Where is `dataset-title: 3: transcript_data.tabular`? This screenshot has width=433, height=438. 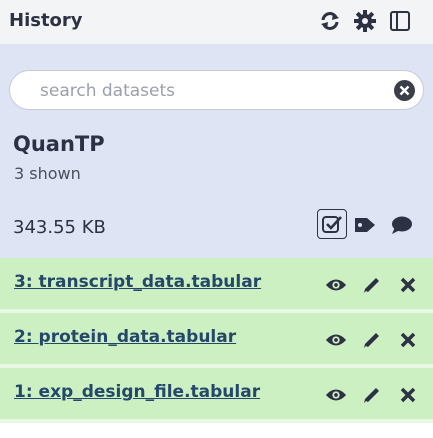 dataset-title: 3: transcript_data.tabular is located at coordinates (137, 282).